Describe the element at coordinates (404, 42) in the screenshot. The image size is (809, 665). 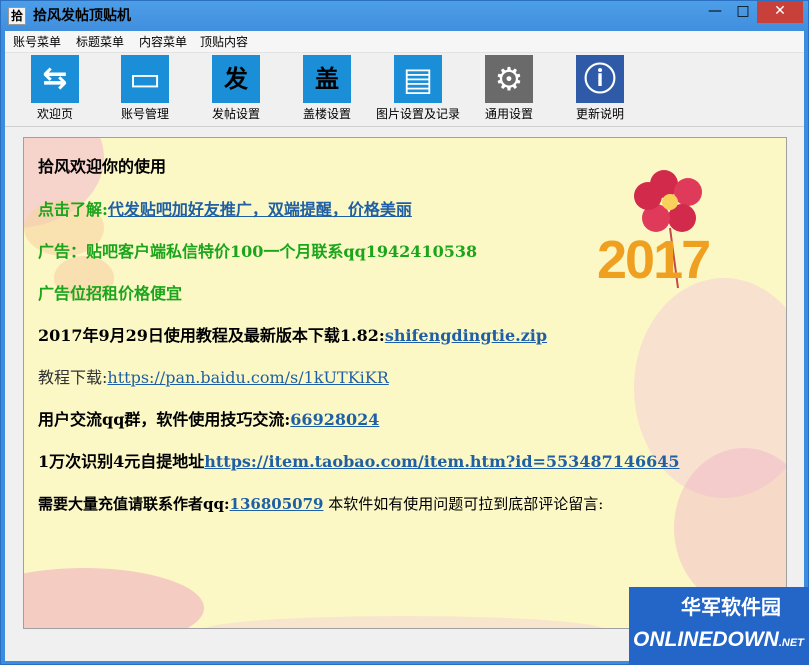
I see `menu-bar: 账号菜单 标题菜单 内容菜单 顶贴内容` at that location.